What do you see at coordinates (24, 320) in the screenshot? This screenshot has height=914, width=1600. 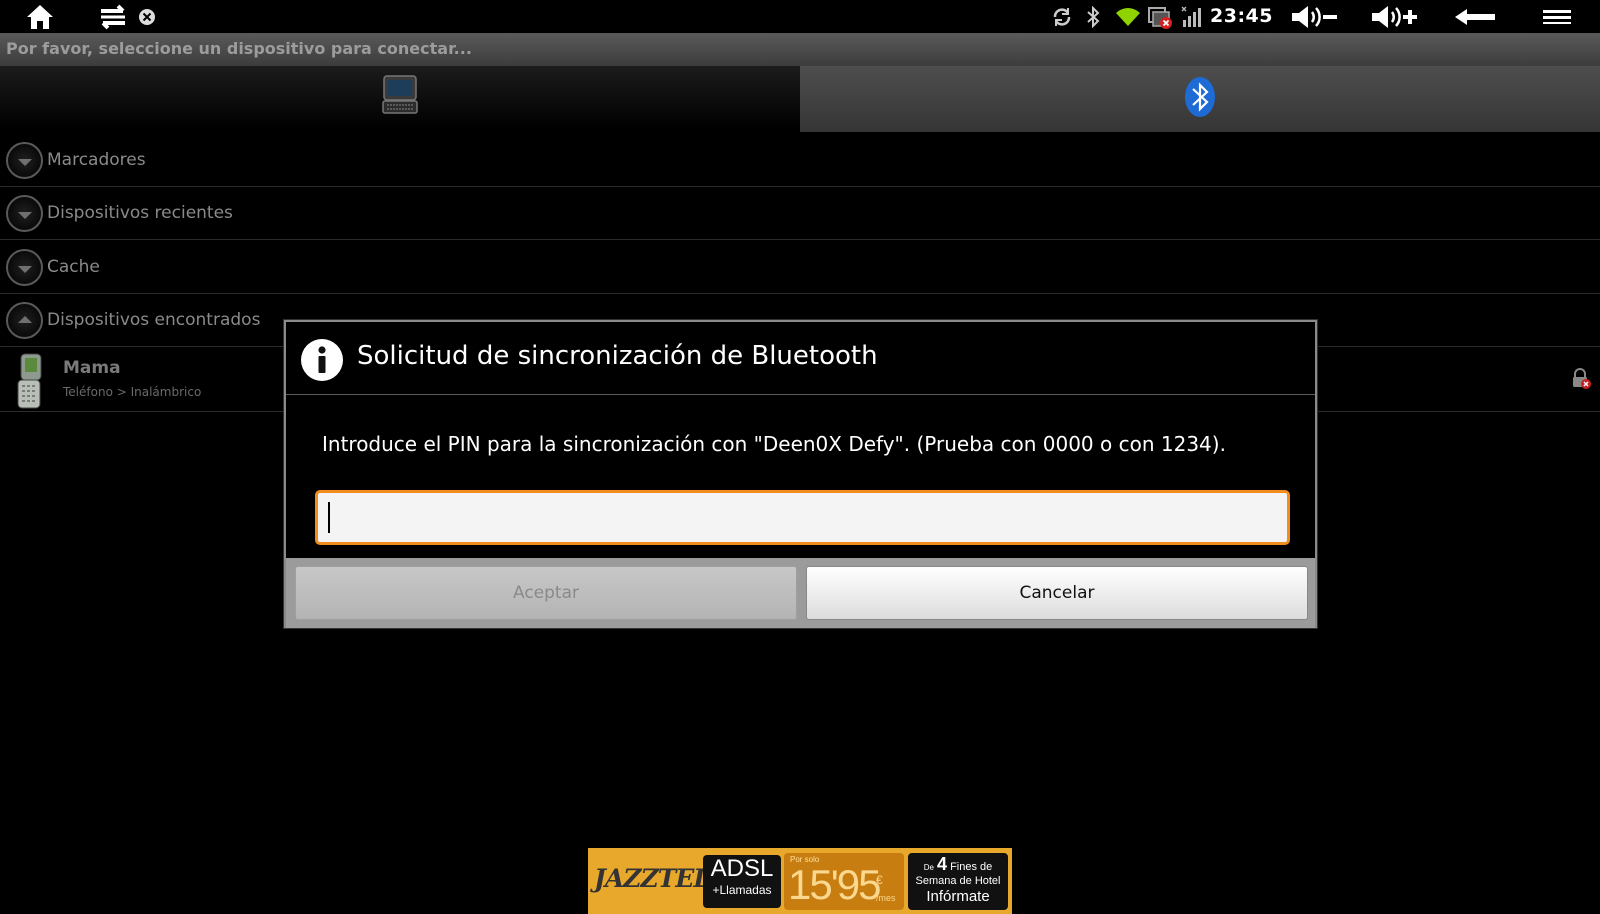 I see `collapse-icon` at bounding box center [24, 320].